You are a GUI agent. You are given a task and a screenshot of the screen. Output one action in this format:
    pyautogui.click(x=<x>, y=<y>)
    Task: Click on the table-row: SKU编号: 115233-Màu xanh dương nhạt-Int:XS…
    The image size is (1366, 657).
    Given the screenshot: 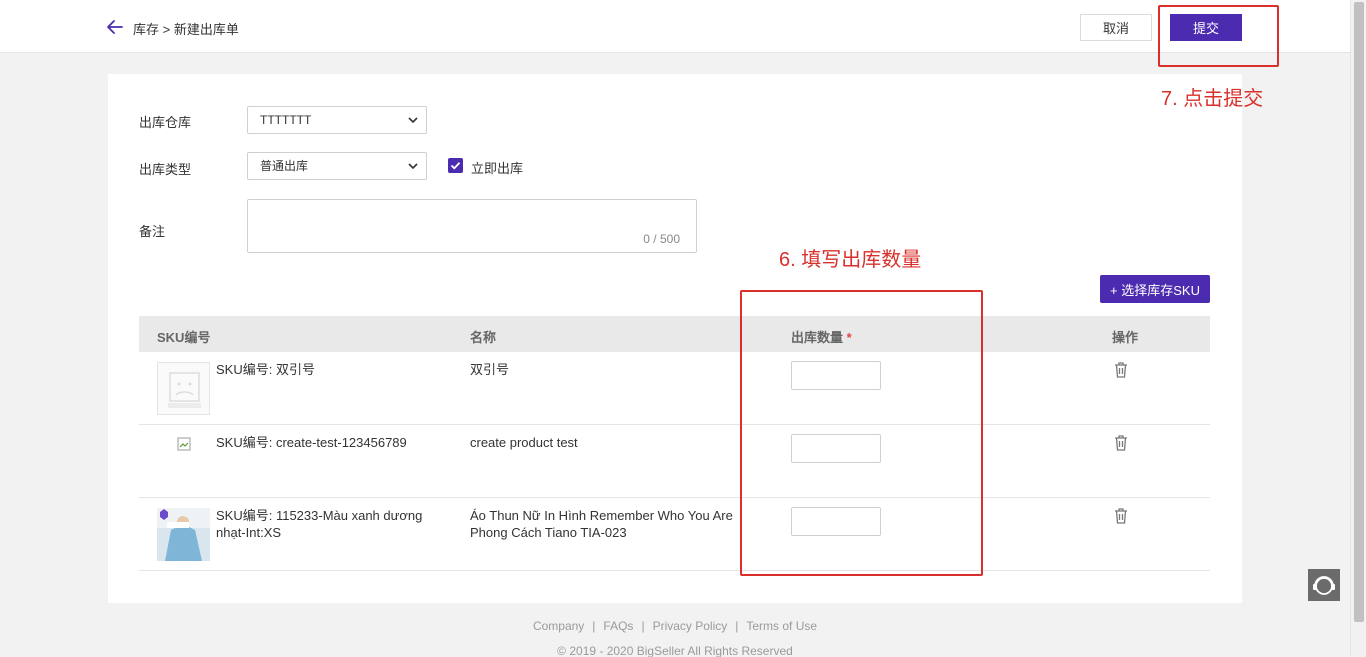 What is the action you would take?
    pyautogui.click(x=674, y=534)
    